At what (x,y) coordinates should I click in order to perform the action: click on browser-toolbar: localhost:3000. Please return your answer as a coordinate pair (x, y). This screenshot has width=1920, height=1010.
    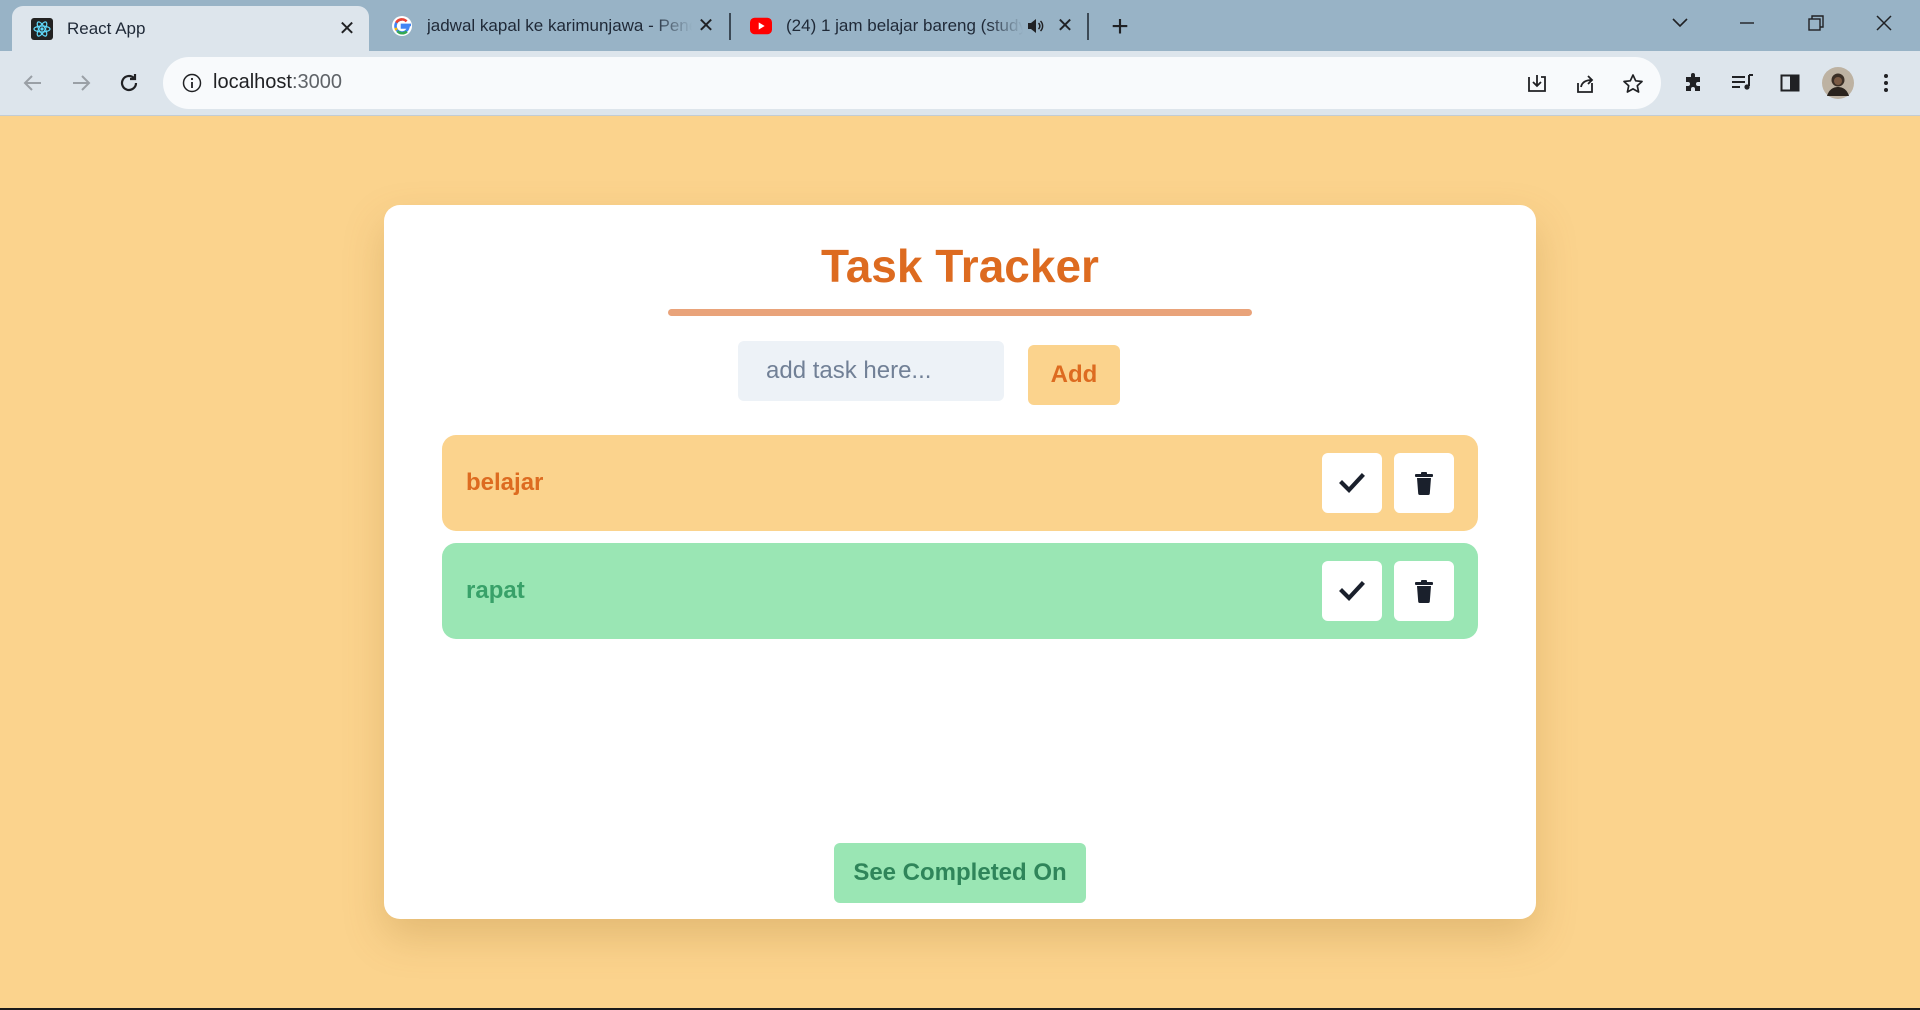
    Looking at the image, I should click on (960, 83).